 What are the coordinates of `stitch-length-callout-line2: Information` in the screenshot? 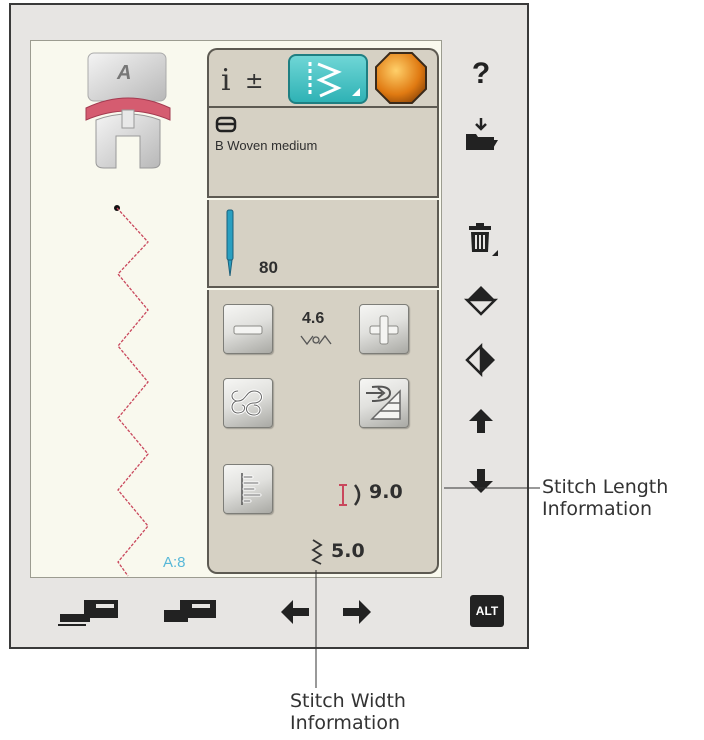 It's located at (597, 509).